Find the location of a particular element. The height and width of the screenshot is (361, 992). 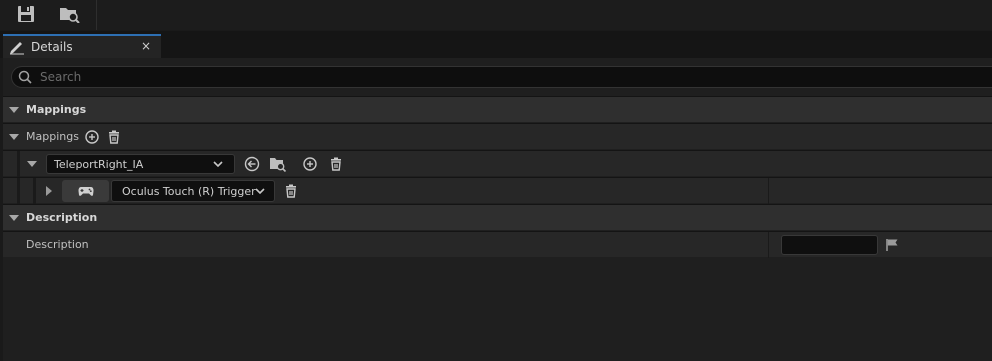

category-description: Description is located at coordinates (497, 217).